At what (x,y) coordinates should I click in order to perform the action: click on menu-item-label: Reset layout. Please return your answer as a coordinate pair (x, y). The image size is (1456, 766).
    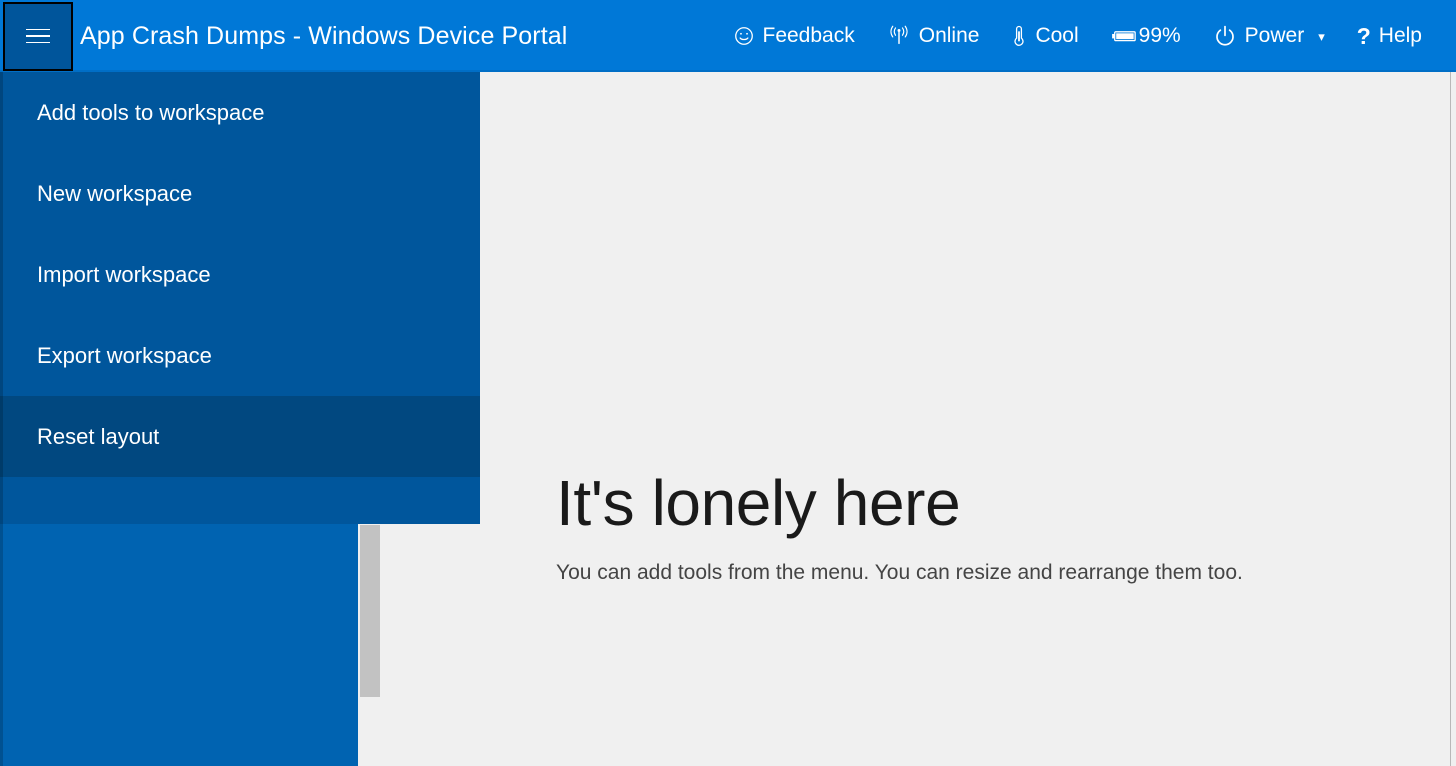
    Looking at the image, I should click on (98, 436).